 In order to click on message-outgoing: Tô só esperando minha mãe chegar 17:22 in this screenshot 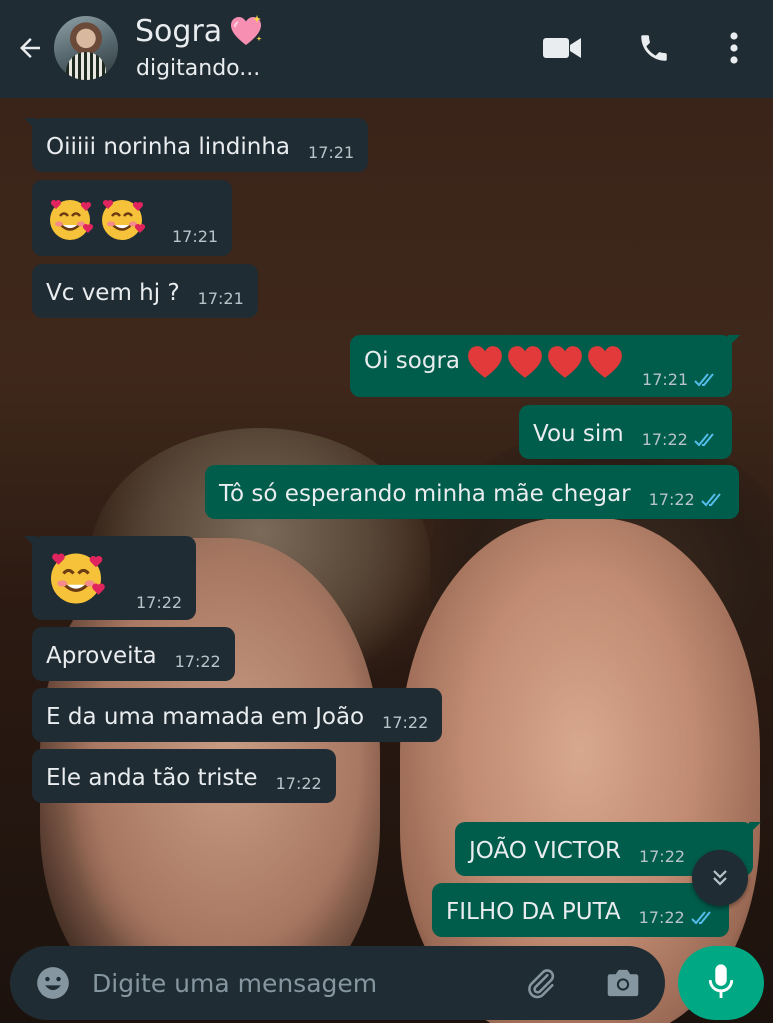, I will do `click(472, 492)`.